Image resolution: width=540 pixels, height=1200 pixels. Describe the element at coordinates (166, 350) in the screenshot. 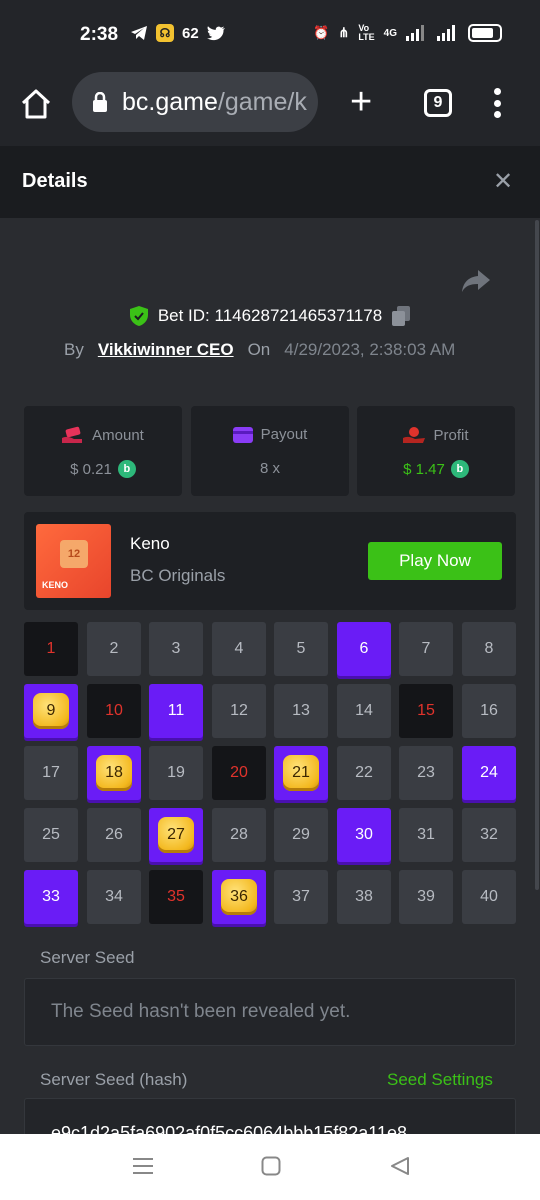

I see `bet-user-link: Vikkiwinner CEO` at that location.